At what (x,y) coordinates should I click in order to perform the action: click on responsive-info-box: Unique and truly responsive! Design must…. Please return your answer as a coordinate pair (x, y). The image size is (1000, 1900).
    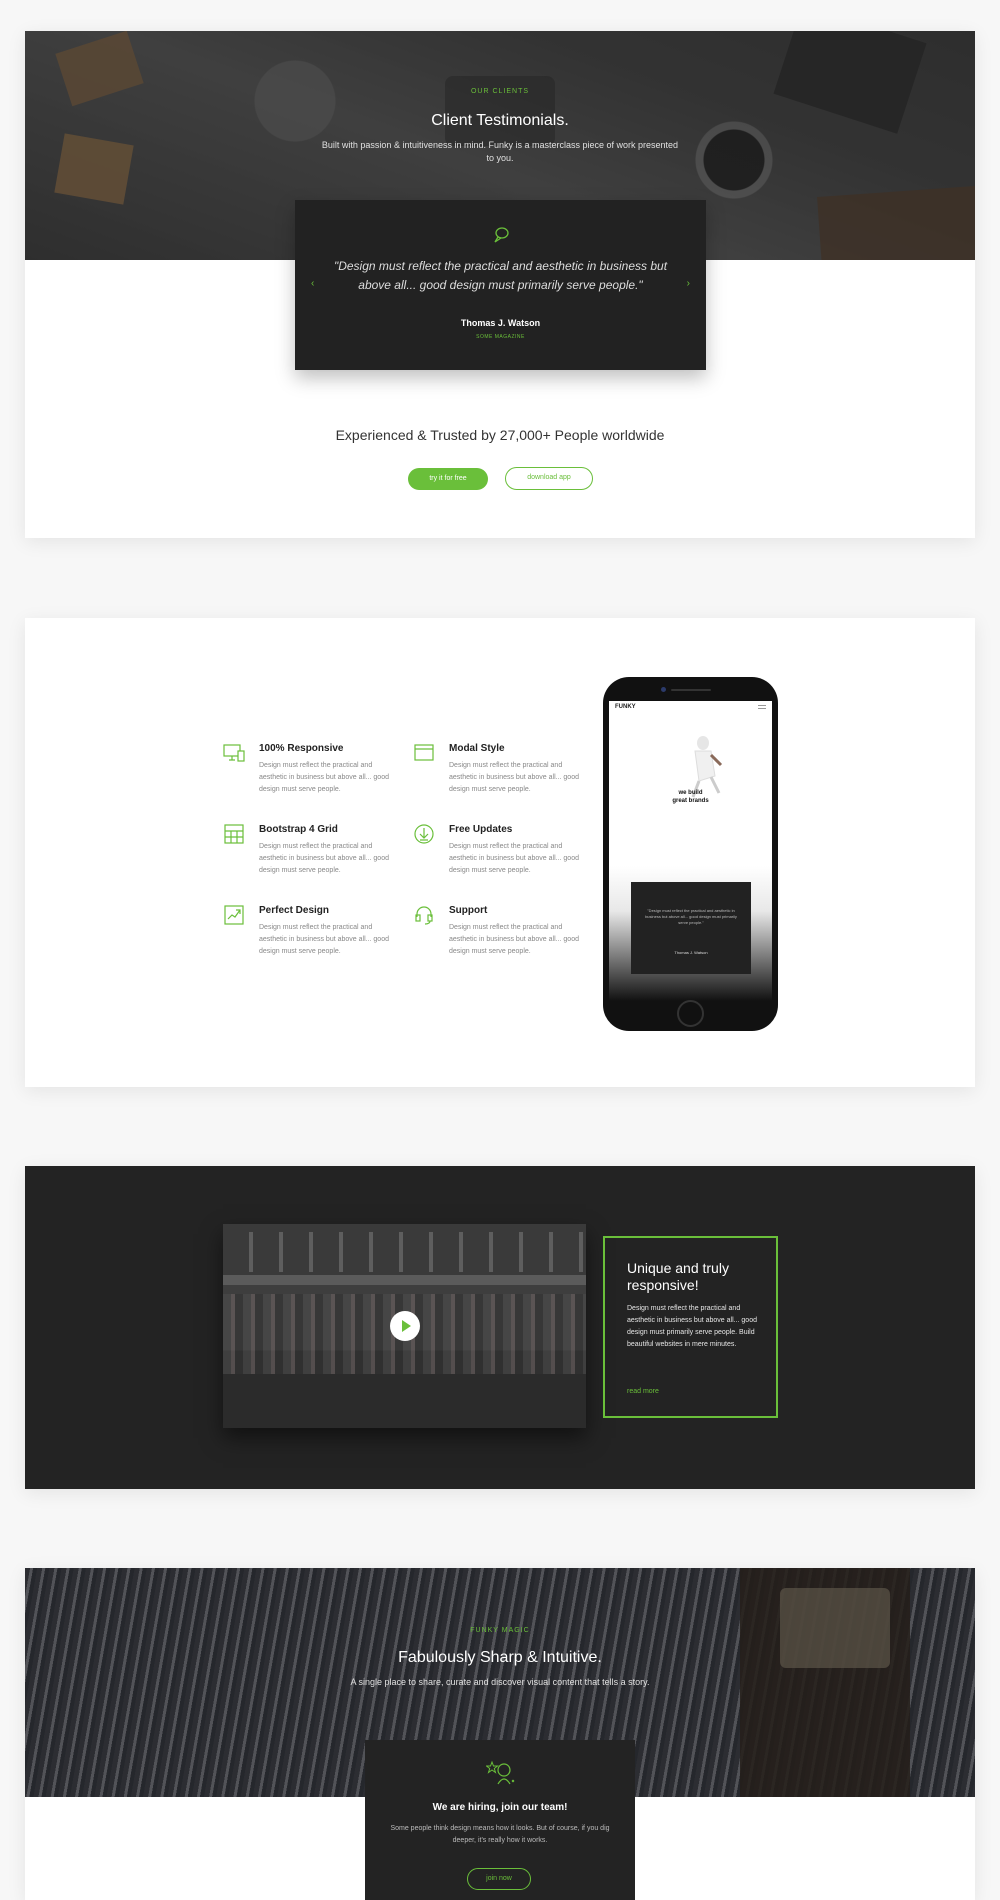
    Looking at the image, I should click on (690, 1327).